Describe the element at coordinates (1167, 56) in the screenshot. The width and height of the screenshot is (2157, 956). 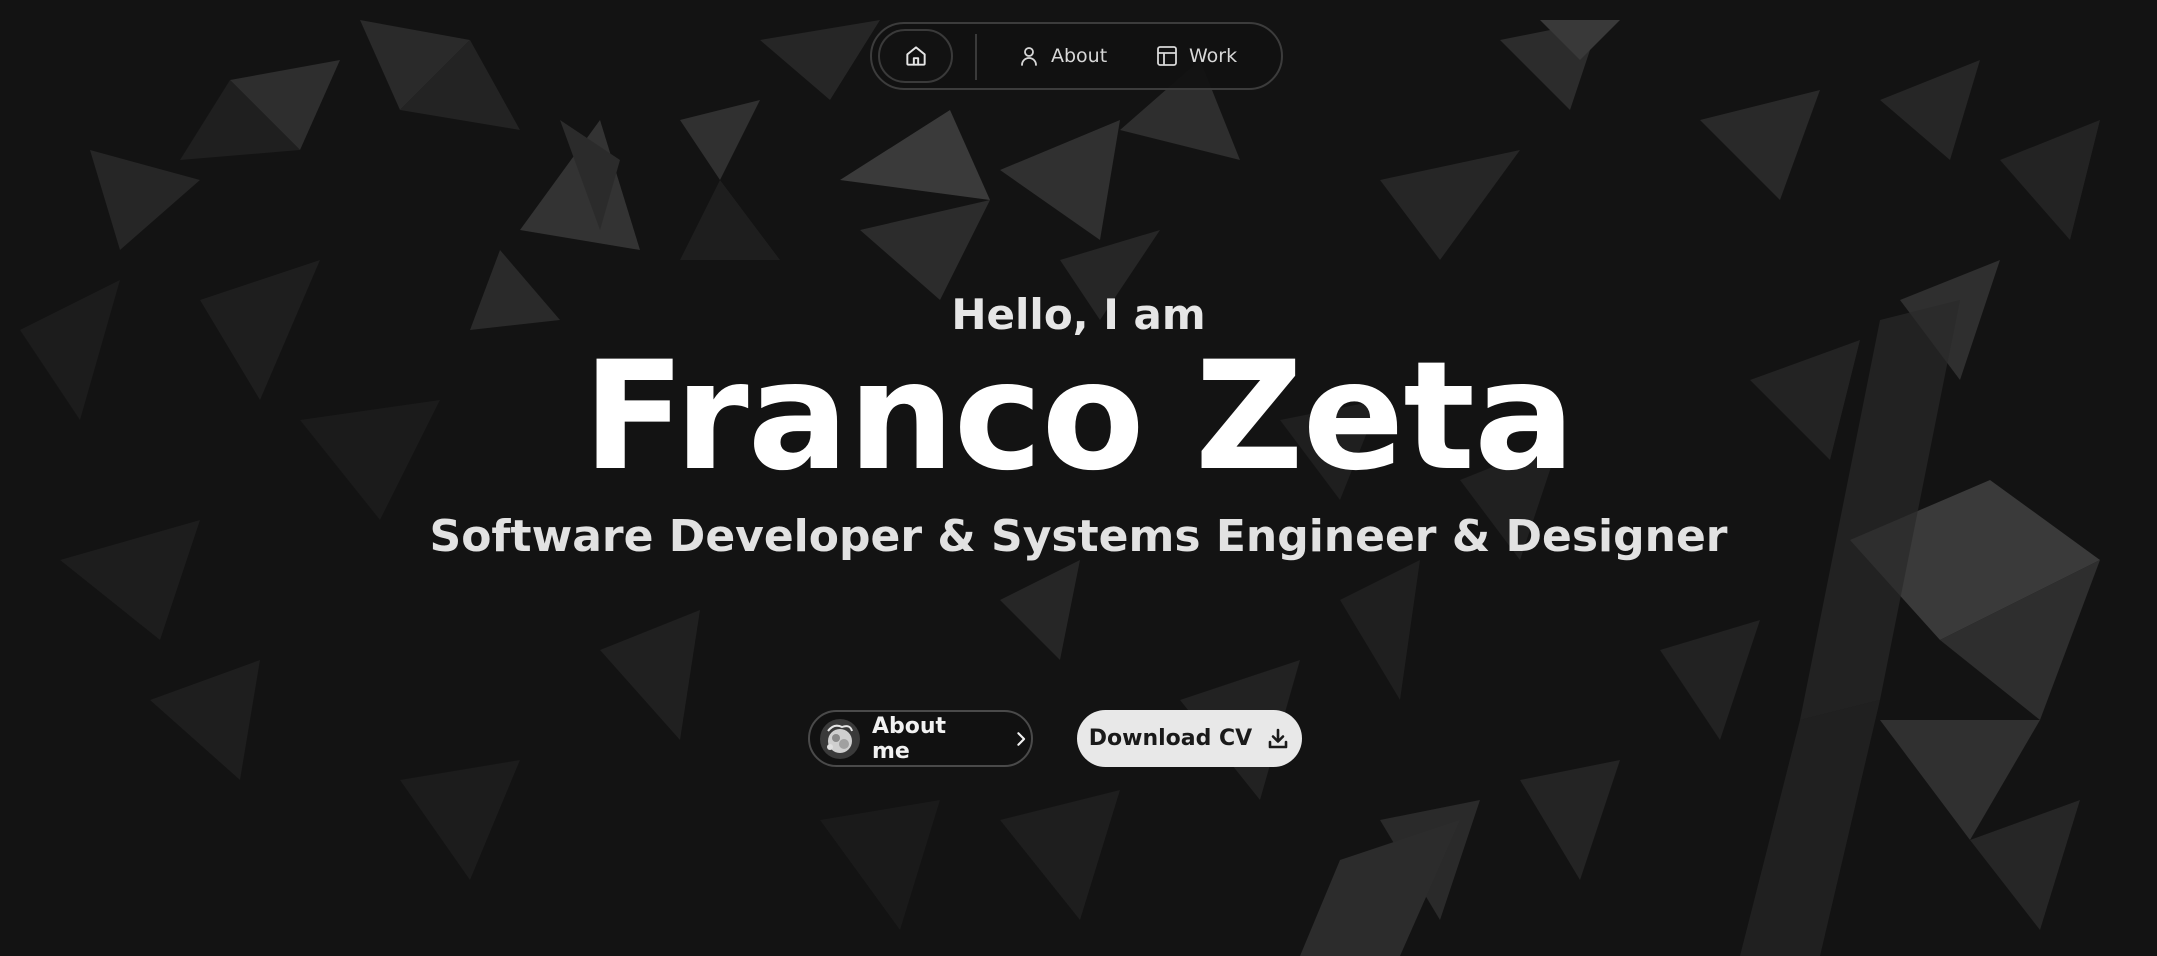
I see `layout-icon` at that location.